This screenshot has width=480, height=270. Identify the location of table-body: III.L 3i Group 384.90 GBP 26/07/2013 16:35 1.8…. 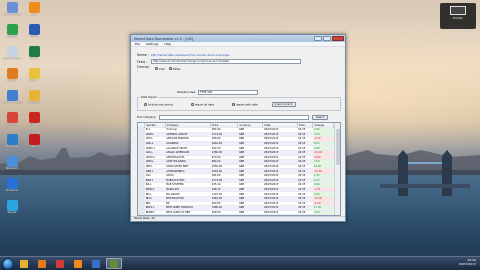
(236, 171).